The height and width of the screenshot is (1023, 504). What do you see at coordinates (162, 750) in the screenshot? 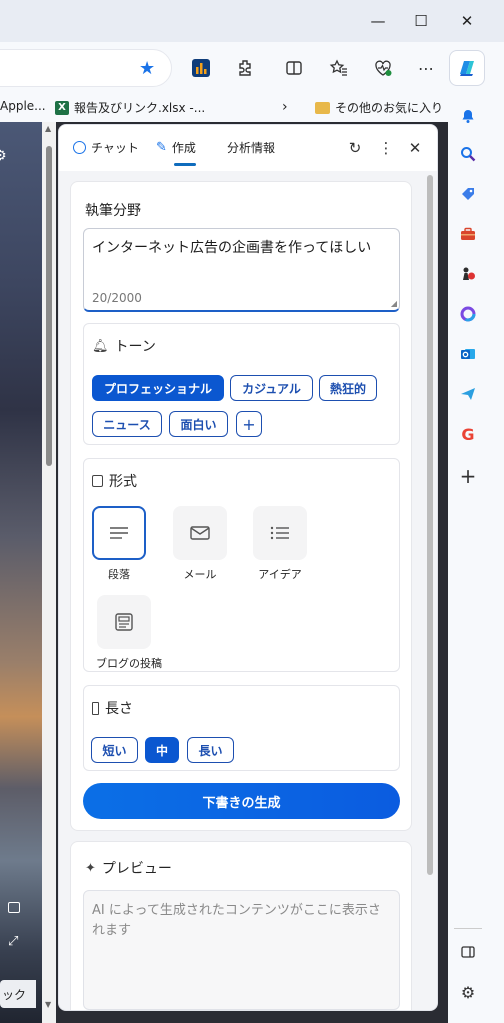
I see `length-option-medium: 中` at bounding box center [162, 750].